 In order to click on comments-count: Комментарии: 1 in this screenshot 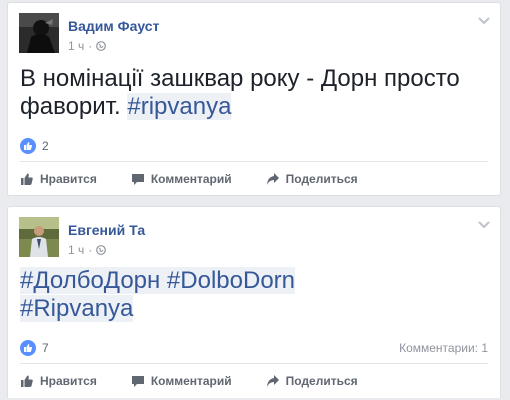, I will do `click(443, 348)`.